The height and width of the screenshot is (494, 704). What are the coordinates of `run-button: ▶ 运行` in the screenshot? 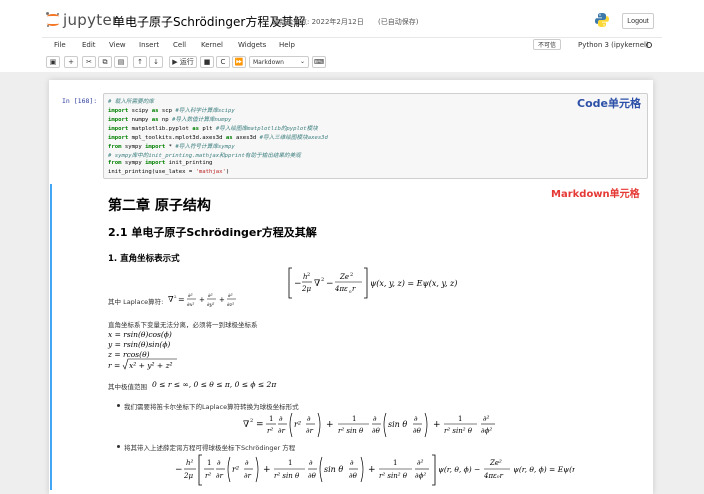 It's located at (183, 62).